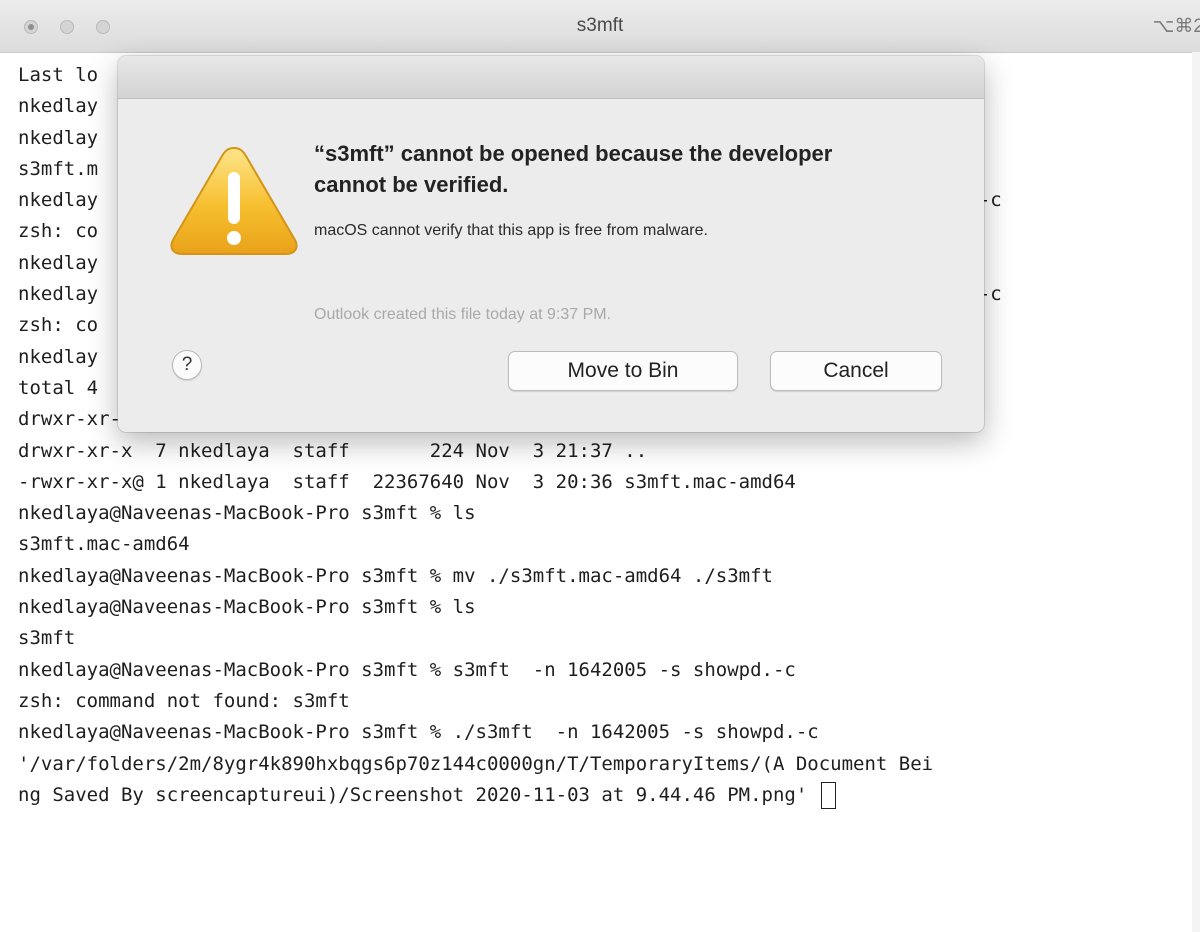 Image resolution: width=1200 pixels, height=932 pixels. Describe the element at coordinates (623, 371) in the screenshot. I see `move-to-bin-button: Move to Bin` at that location.